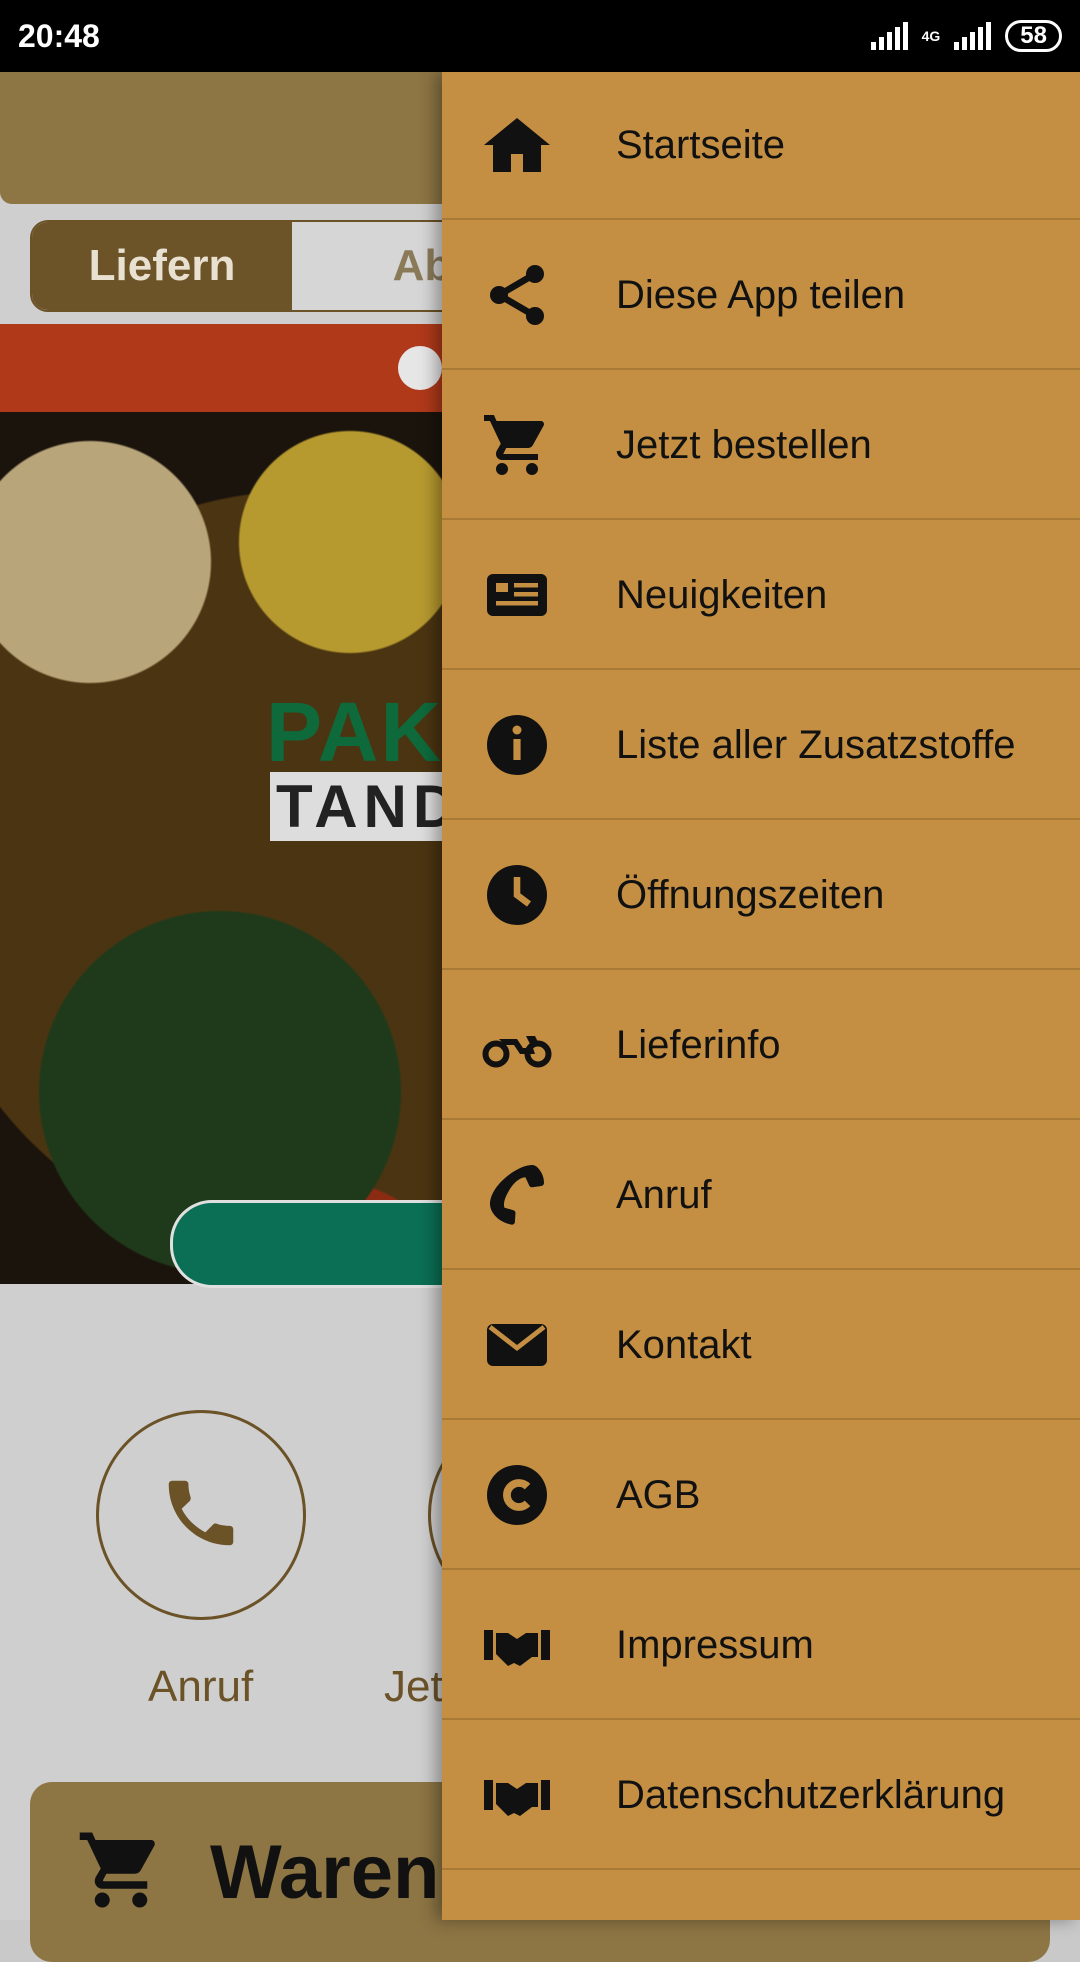 The image size is (1080, 1962). I want to click on status-time: 20:48, so click(59, 35).